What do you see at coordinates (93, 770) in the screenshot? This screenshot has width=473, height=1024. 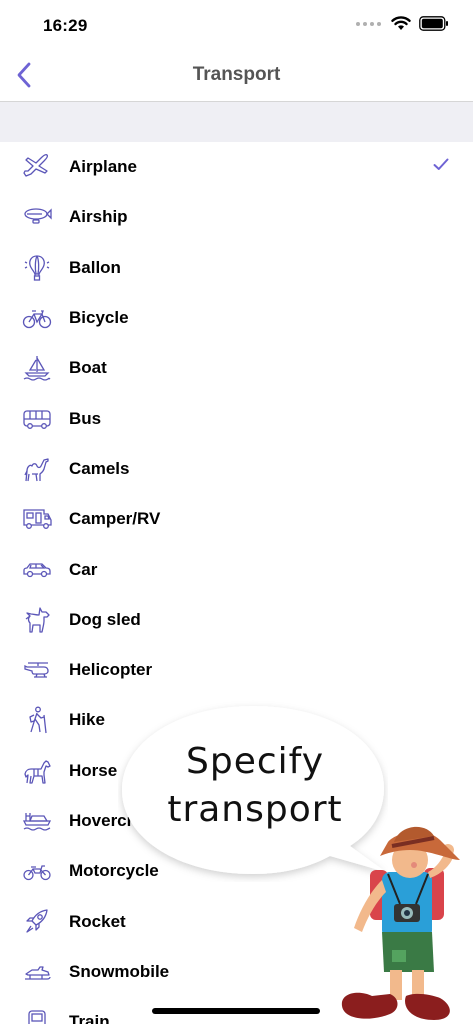 I see `list-item-label: Horse` at bounding box center [93, 770].